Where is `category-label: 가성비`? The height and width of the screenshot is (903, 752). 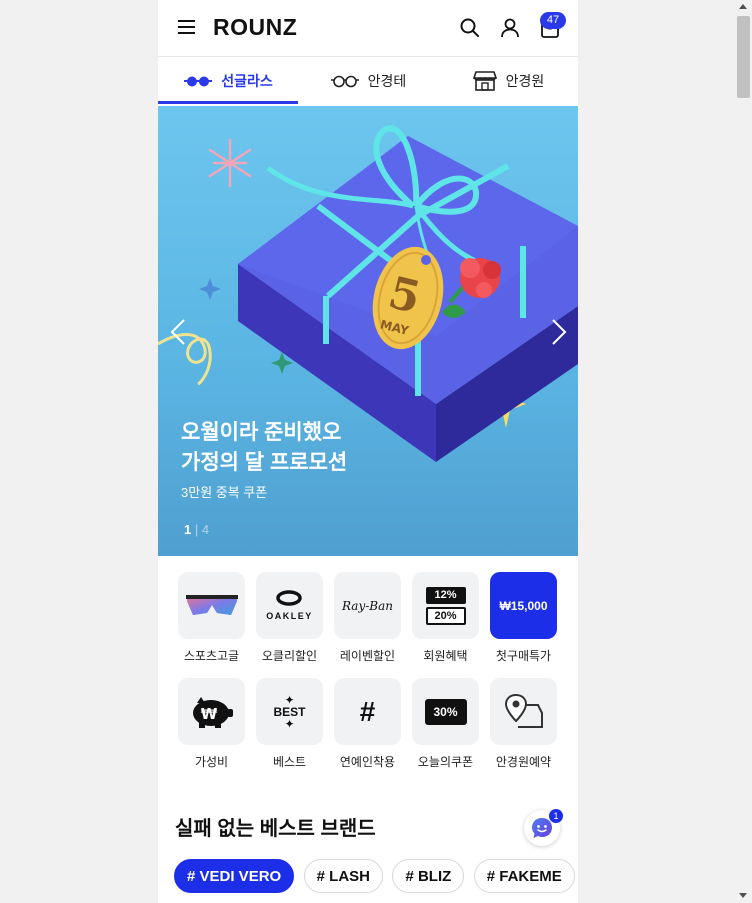
category-label: 가성비 is located at coordinates (211, 762).